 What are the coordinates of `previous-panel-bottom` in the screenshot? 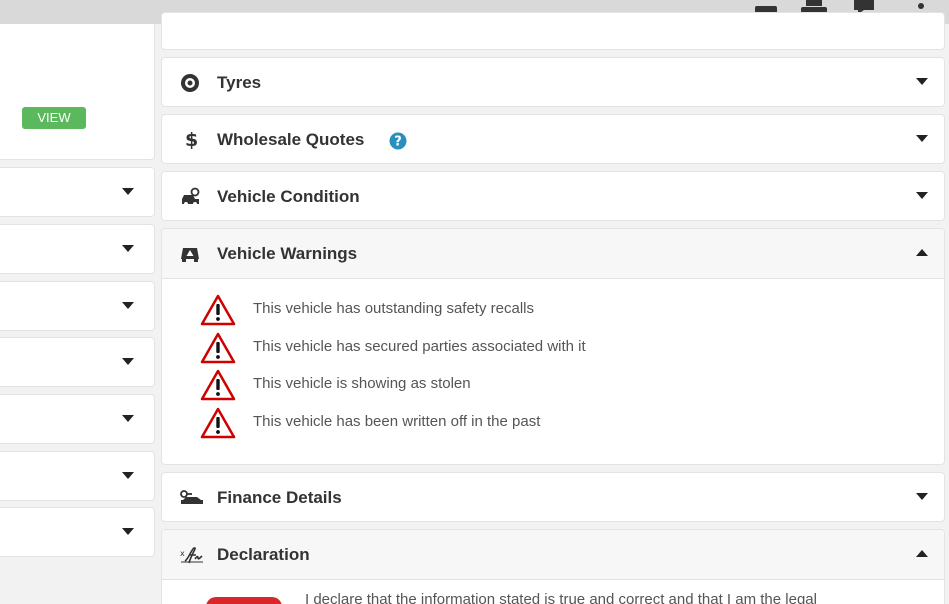 It's located at (553, 31).